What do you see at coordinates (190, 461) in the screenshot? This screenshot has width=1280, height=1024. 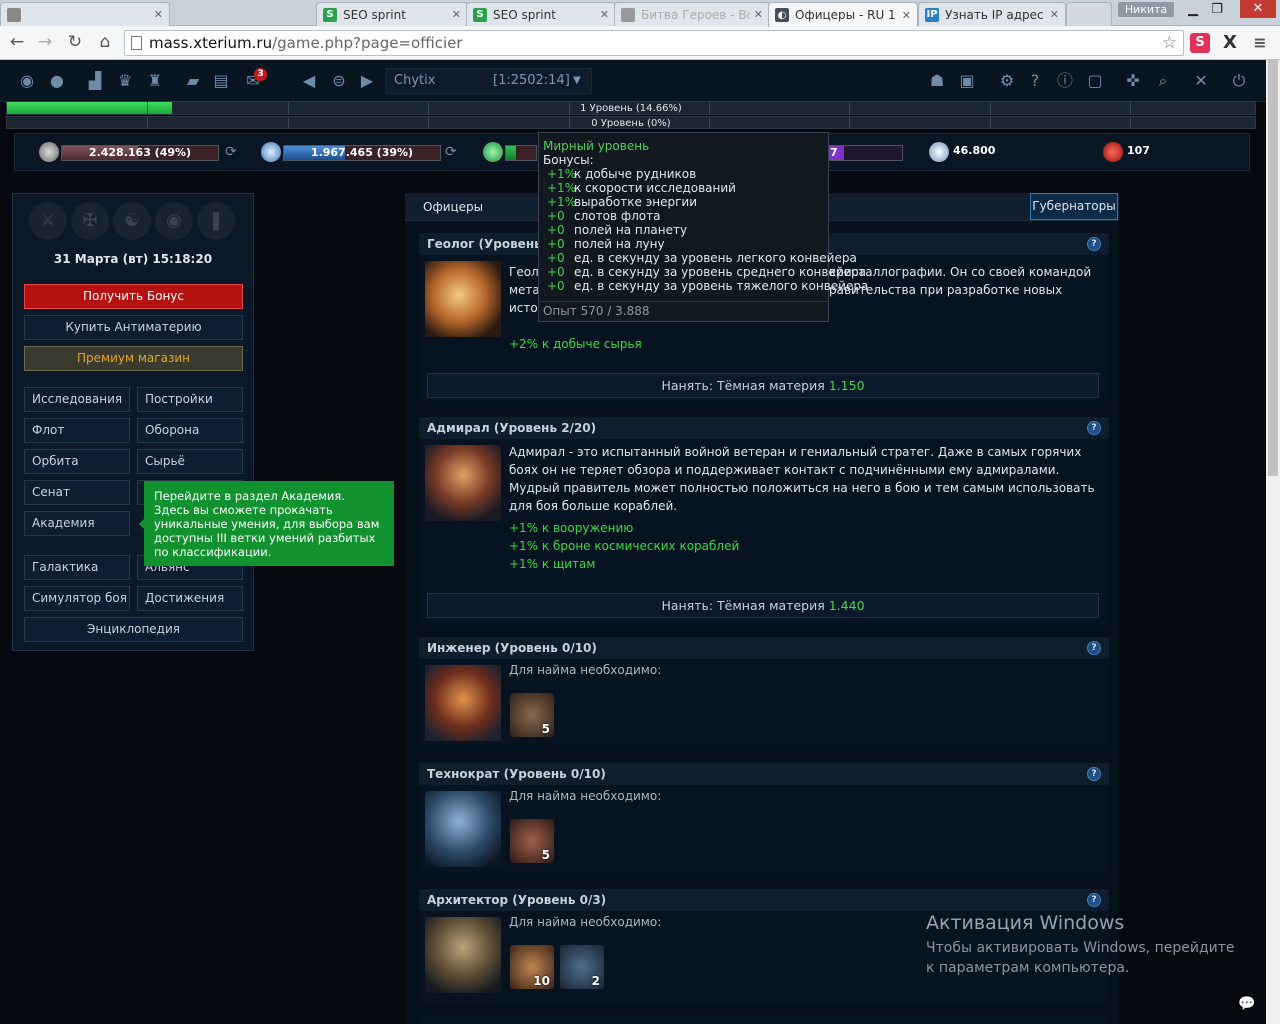 I see `menu-raw: Сырьё` at bounding box center [190, 461].